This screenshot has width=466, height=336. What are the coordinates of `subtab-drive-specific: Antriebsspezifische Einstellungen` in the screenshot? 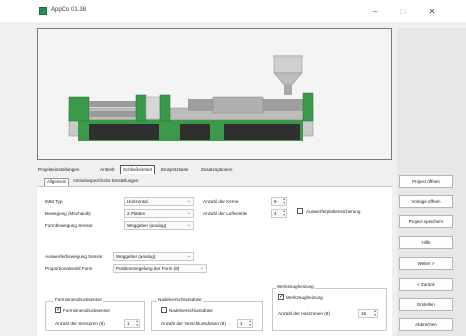 It's located at (105, 182).